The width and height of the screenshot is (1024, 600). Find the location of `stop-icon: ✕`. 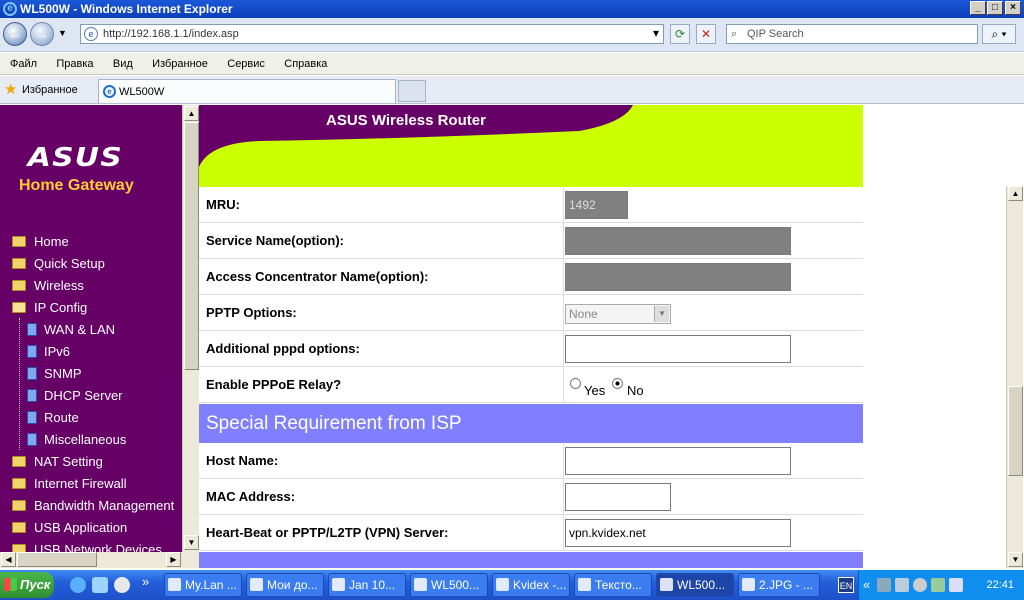

stop-icon: ✕ is located at coordinates (706, 34).